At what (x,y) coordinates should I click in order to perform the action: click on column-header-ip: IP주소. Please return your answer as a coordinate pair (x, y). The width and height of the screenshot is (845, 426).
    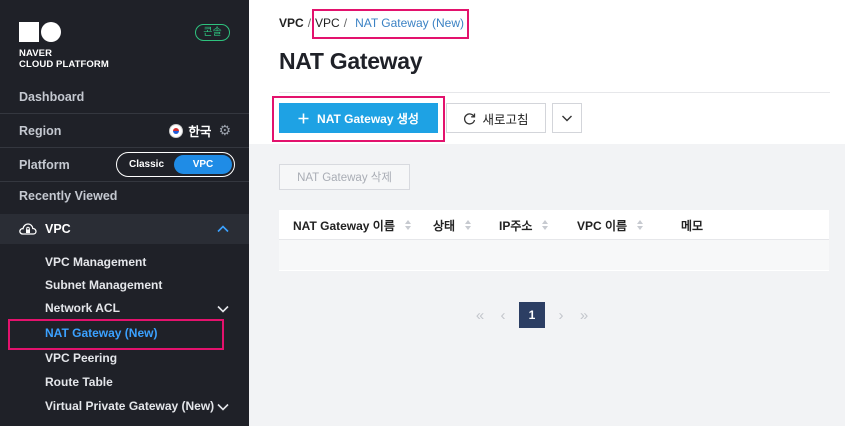
    Looking at the image, I should click on (524, 225).